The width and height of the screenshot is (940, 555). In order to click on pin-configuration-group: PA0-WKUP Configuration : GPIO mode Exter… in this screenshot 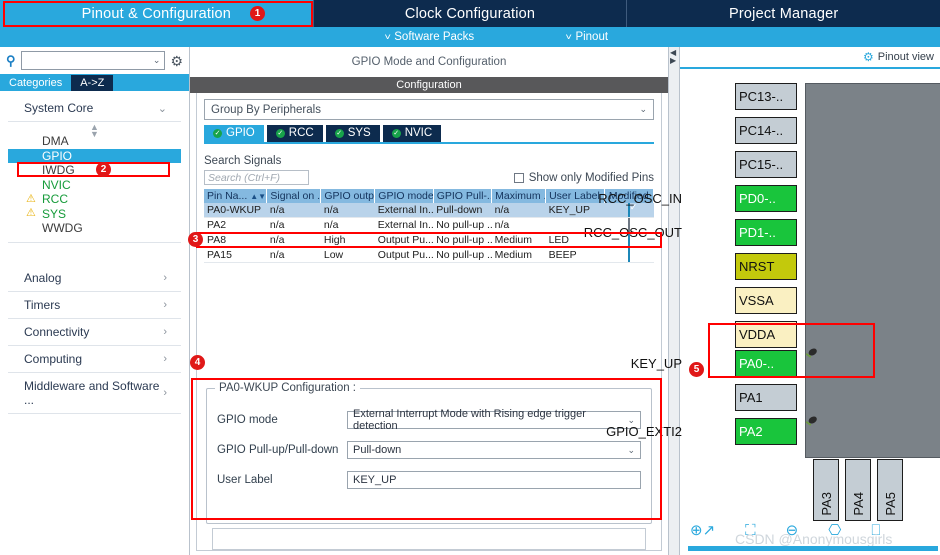, I will do `click(429, 453)`.